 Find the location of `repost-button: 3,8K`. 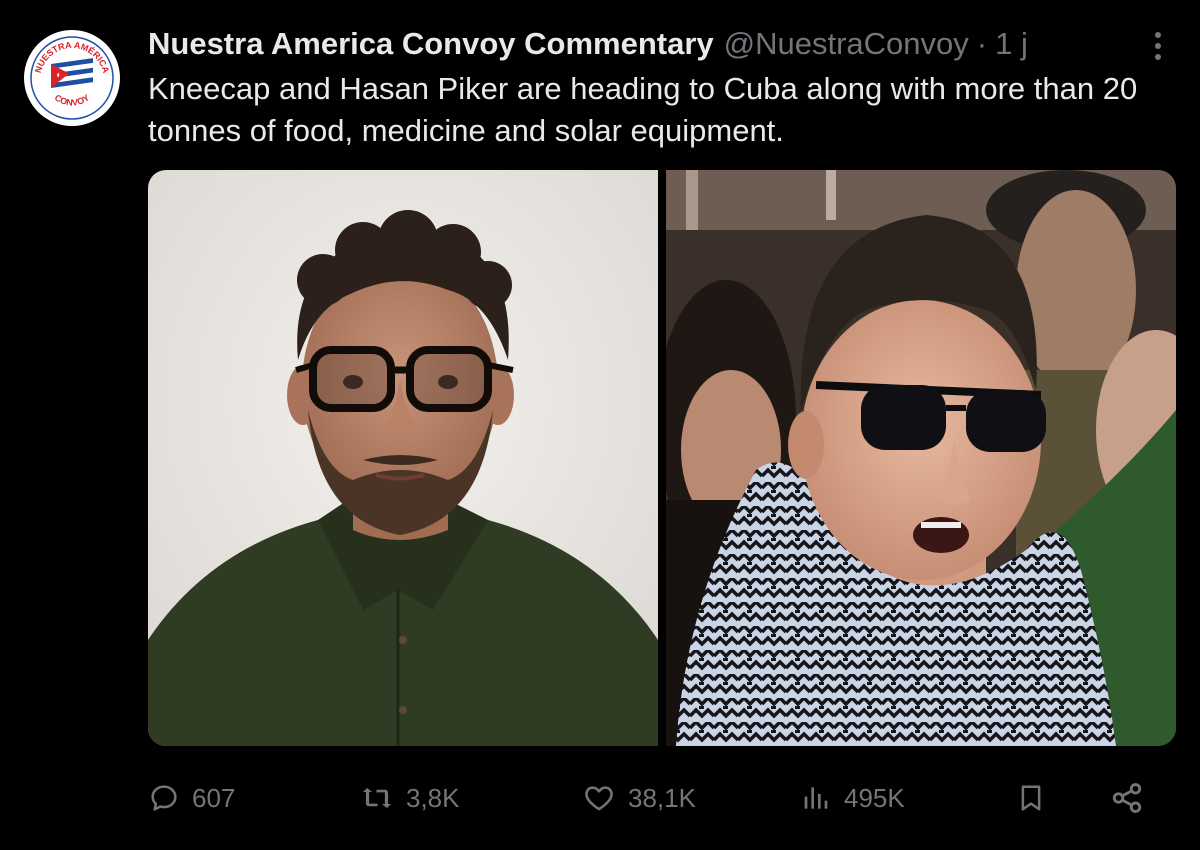

repost-button: 3,8K is located at coordinates (410, 798).